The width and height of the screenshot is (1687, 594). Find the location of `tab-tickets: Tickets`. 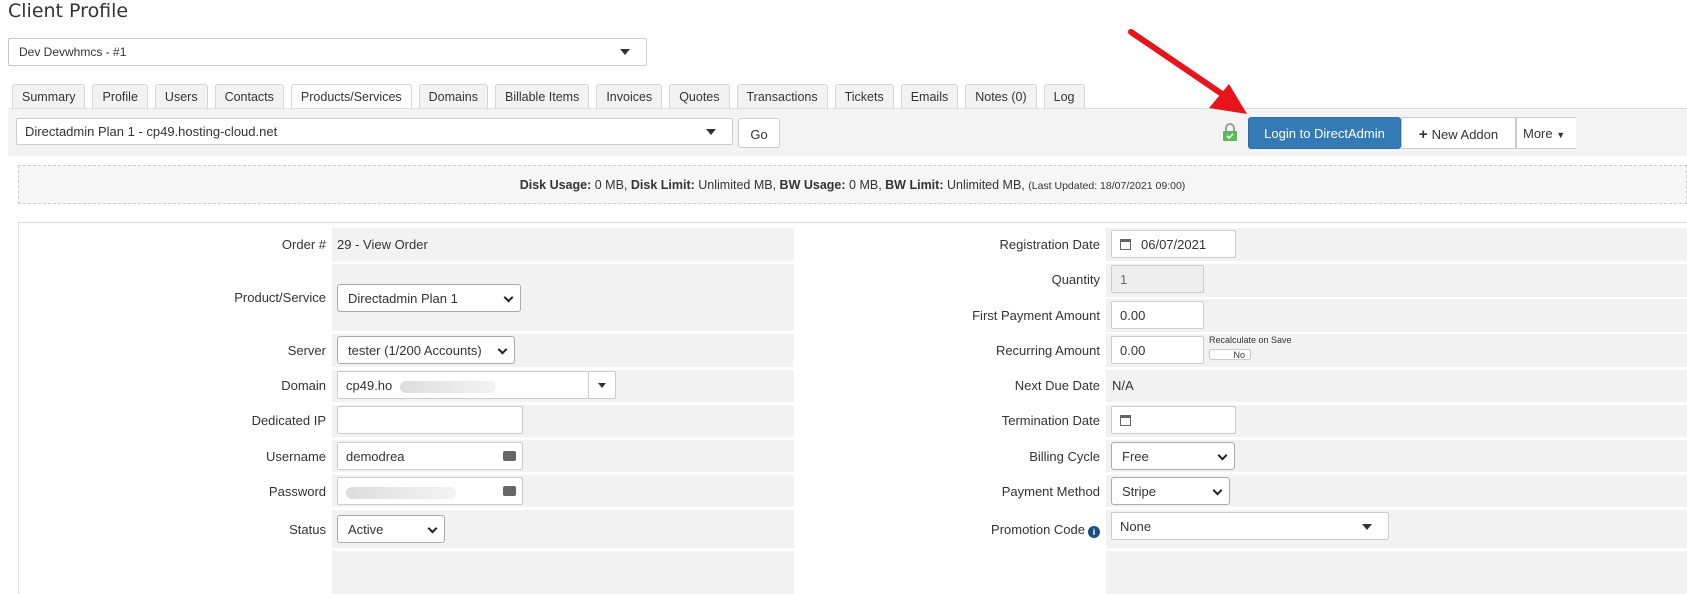

tab-tickets: Tickets is located at coordinates (864, 96).